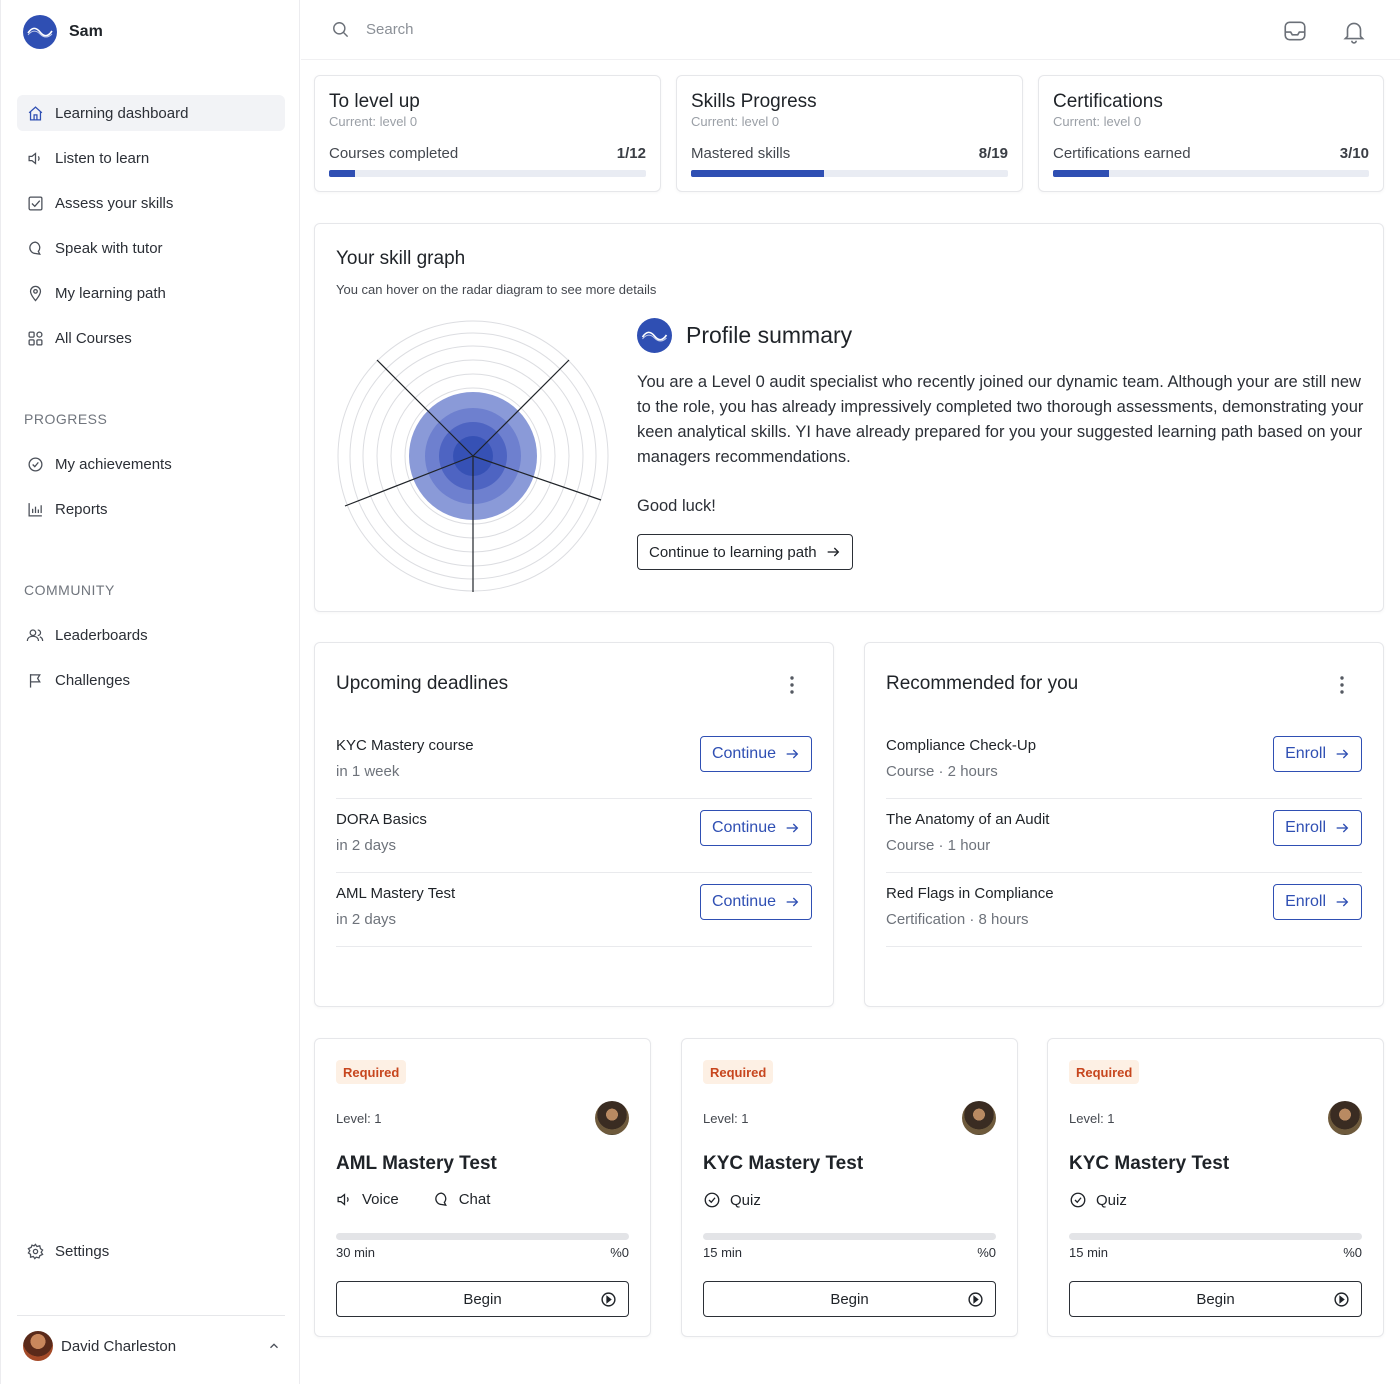 The height and width of the screenshot is (1384, 1400). I want to click on search-input: Search, so click(390, 29).